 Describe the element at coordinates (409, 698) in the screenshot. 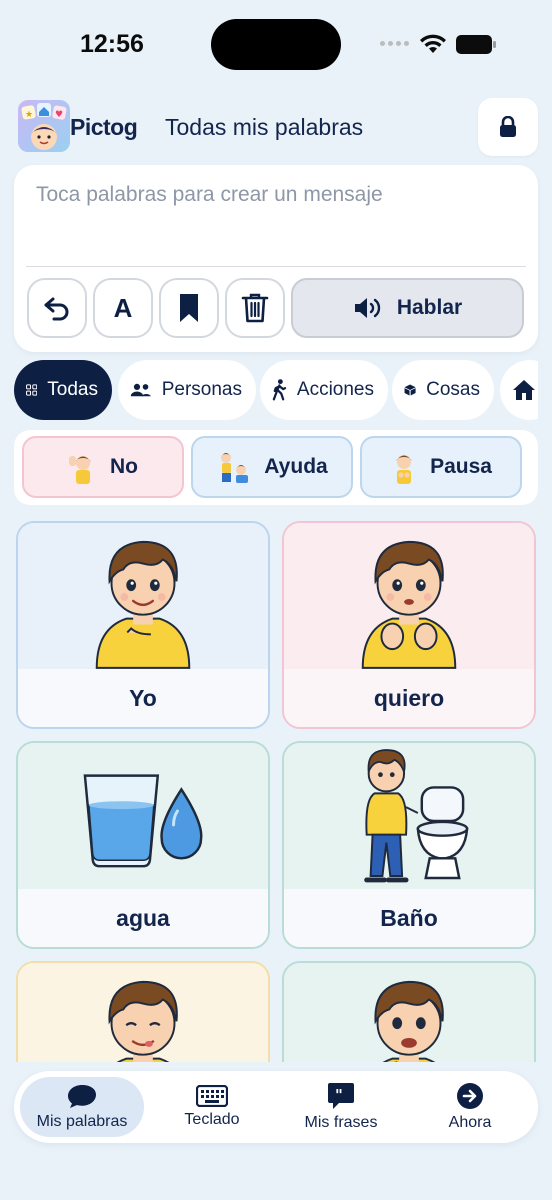

I see `card-label: quiero` at that location.